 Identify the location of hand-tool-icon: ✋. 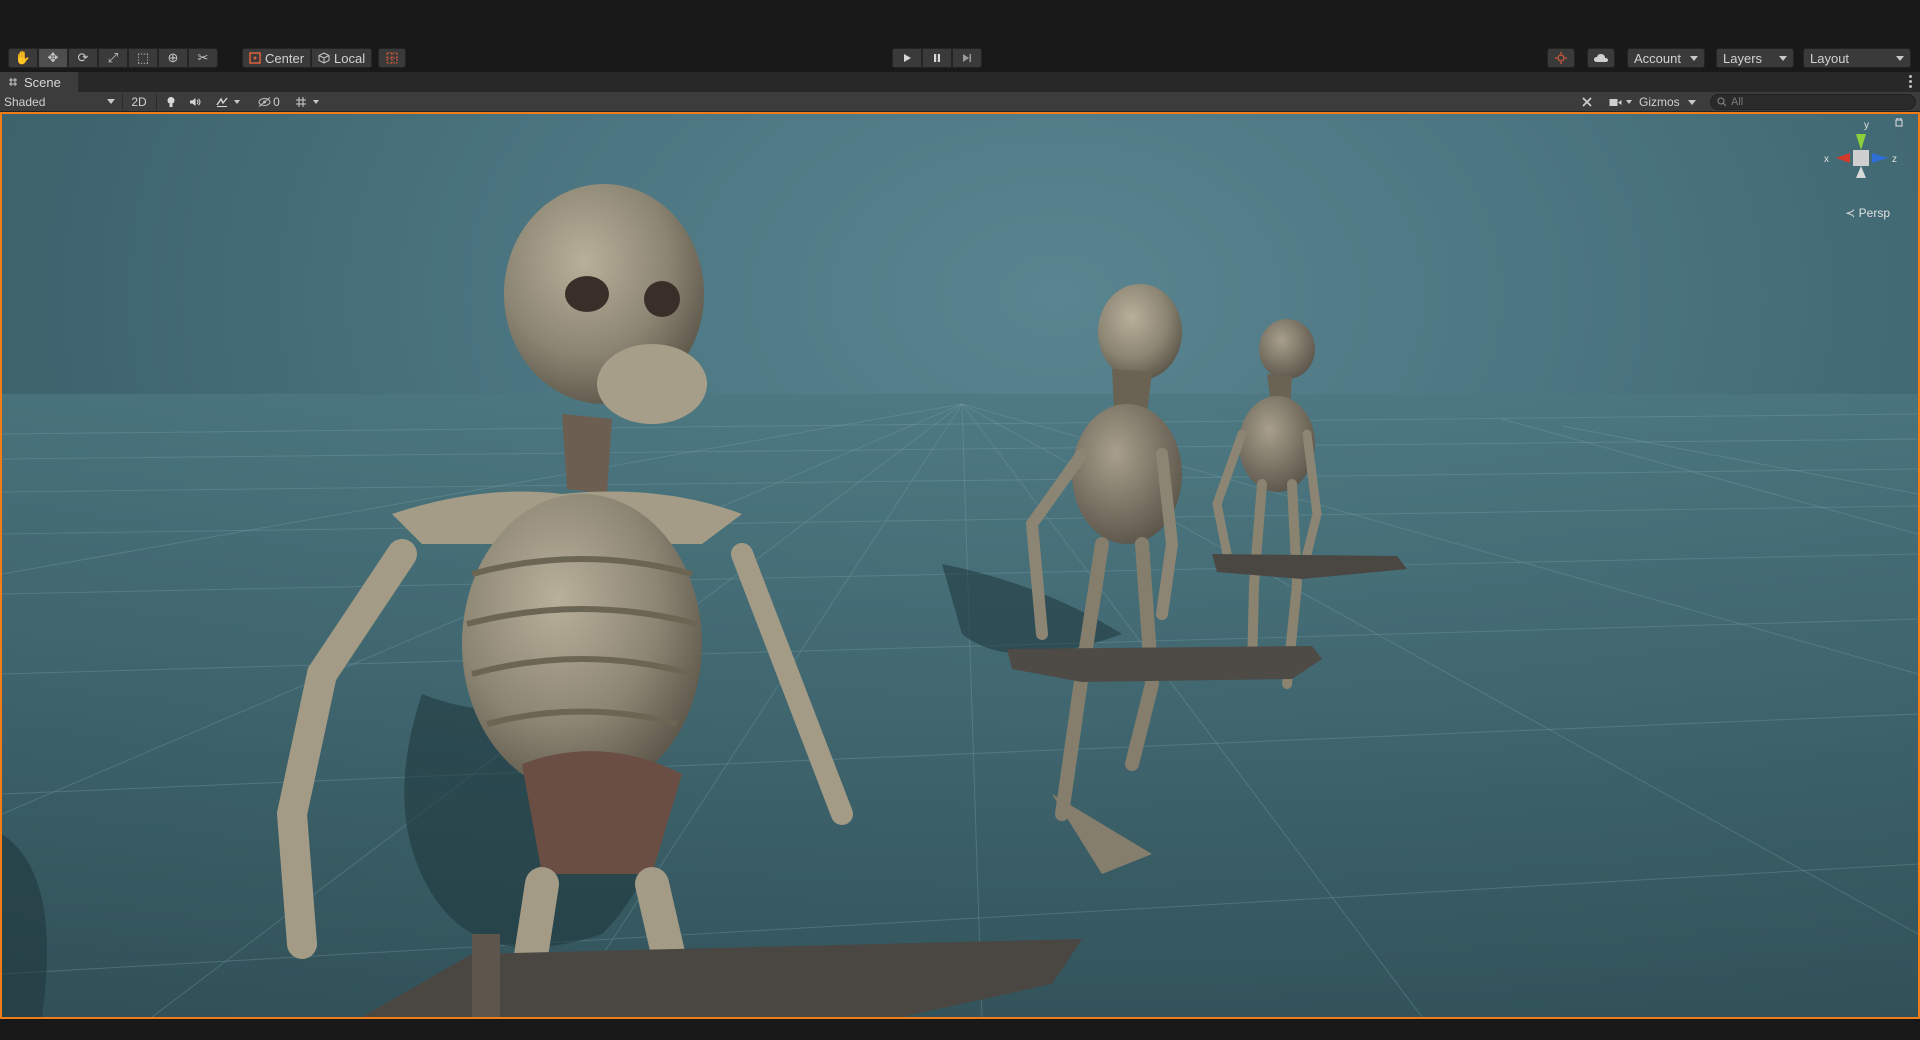
(23, 57).